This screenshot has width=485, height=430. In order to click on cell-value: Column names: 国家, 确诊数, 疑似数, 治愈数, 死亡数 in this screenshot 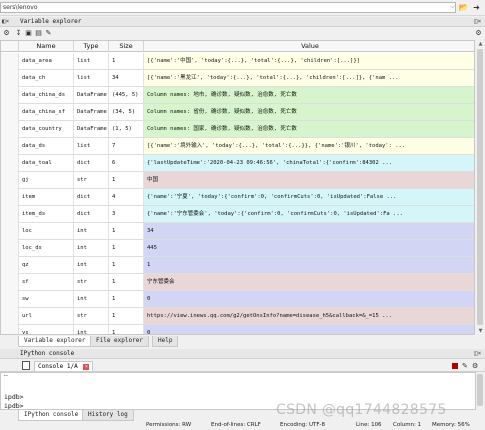, I will do `click(309, 129)`.